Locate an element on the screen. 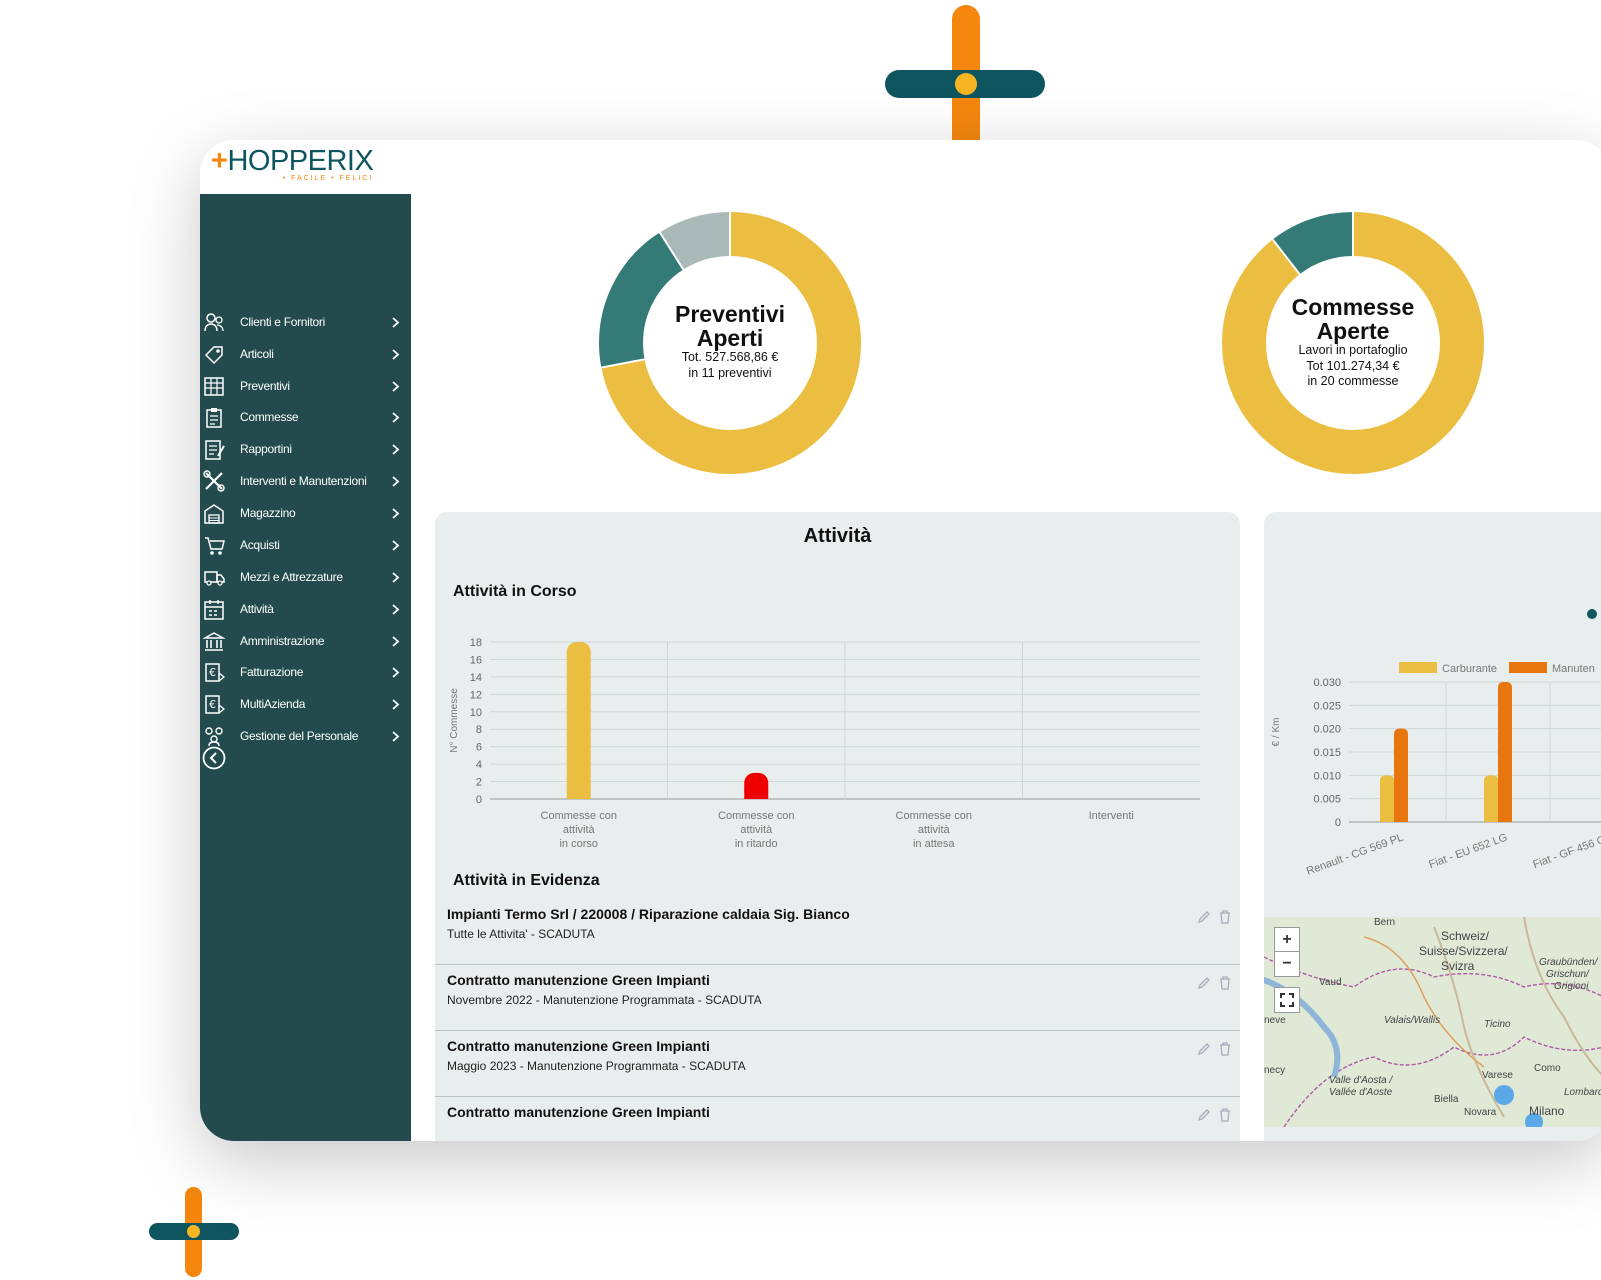 This screenshot has height=1280, width=1601. sidebar-item-label: Amministrazione is located at coordinates (282, 641).